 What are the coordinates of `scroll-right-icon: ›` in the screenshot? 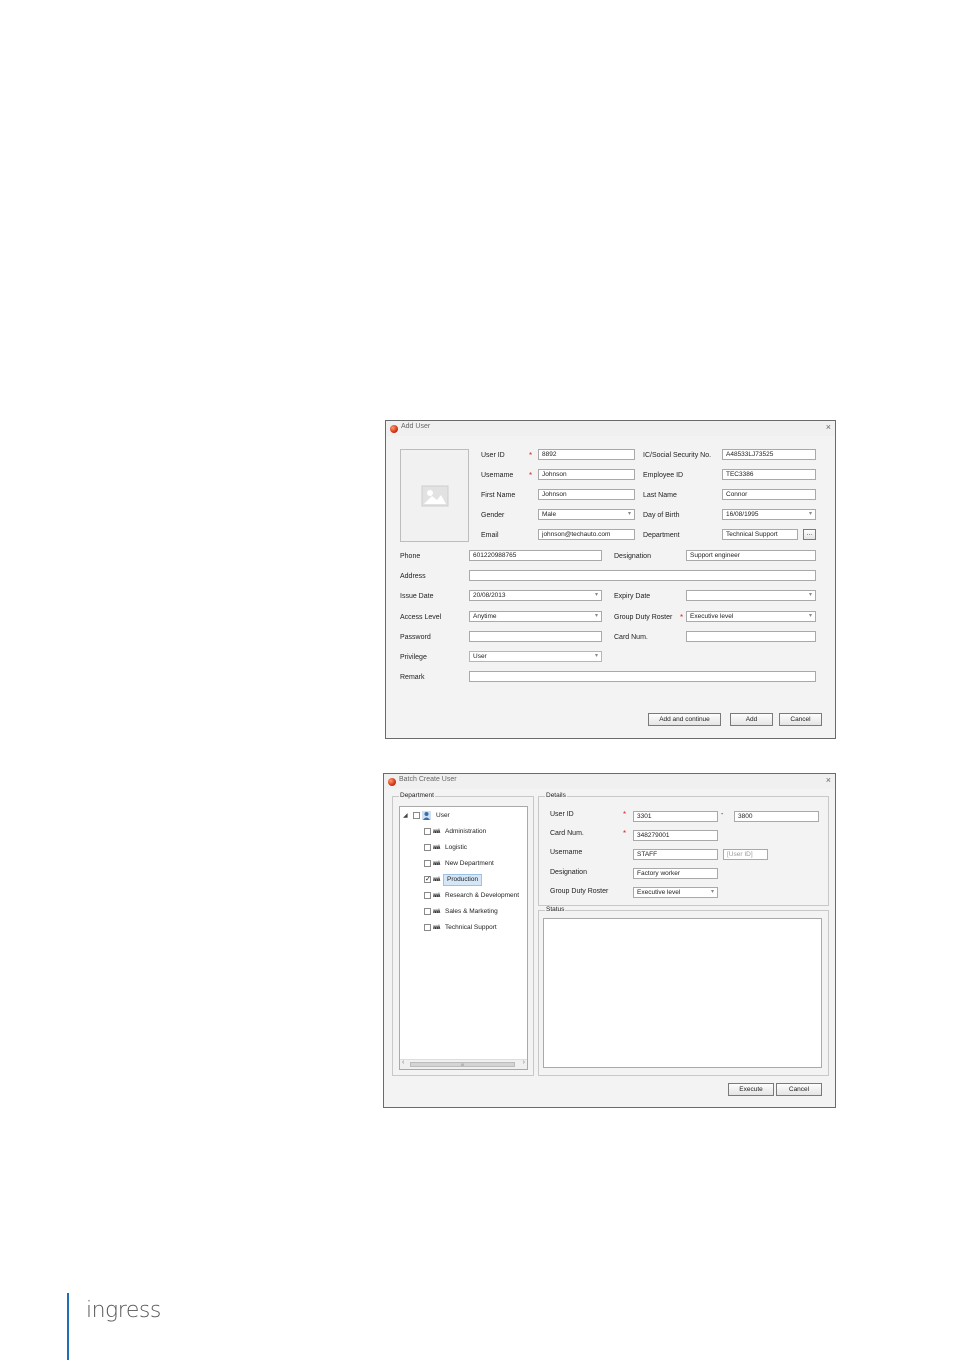 It's located at (524, 1062).